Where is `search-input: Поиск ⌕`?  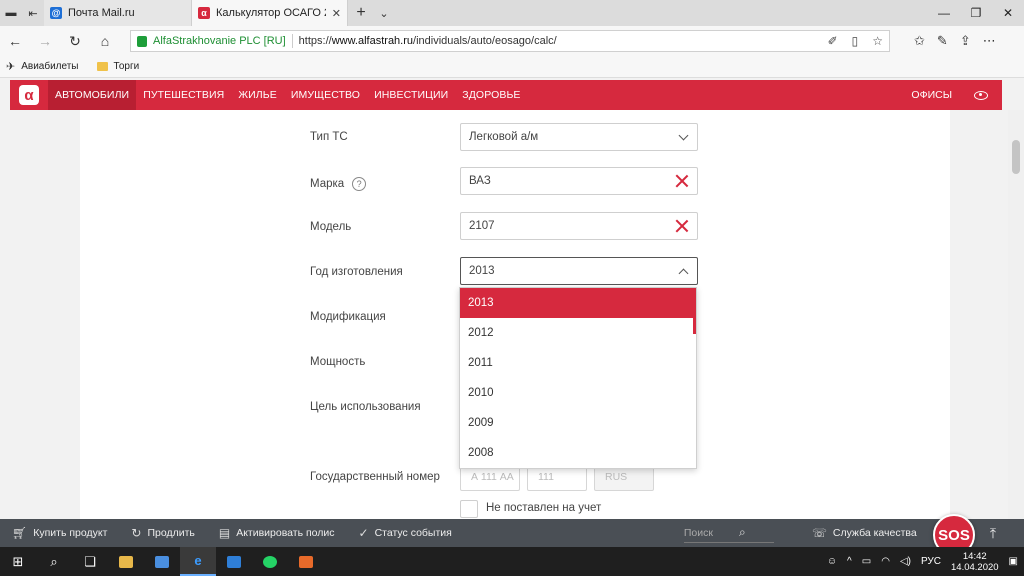
search-input: Поиск ⌕ is located at coordinates (728, 533).